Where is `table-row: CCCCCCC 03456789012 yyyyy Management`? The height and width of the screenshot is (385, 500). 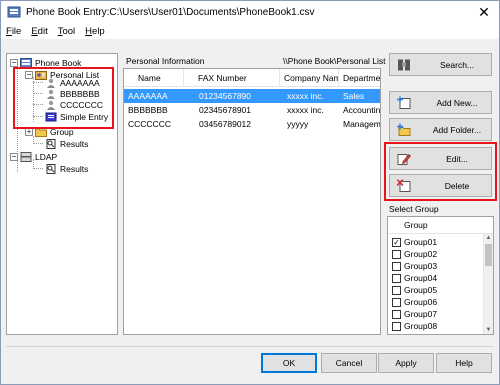
table-row: CCCCCCC 03456789012 yyyyy Management is located at coordinates (252, 124).